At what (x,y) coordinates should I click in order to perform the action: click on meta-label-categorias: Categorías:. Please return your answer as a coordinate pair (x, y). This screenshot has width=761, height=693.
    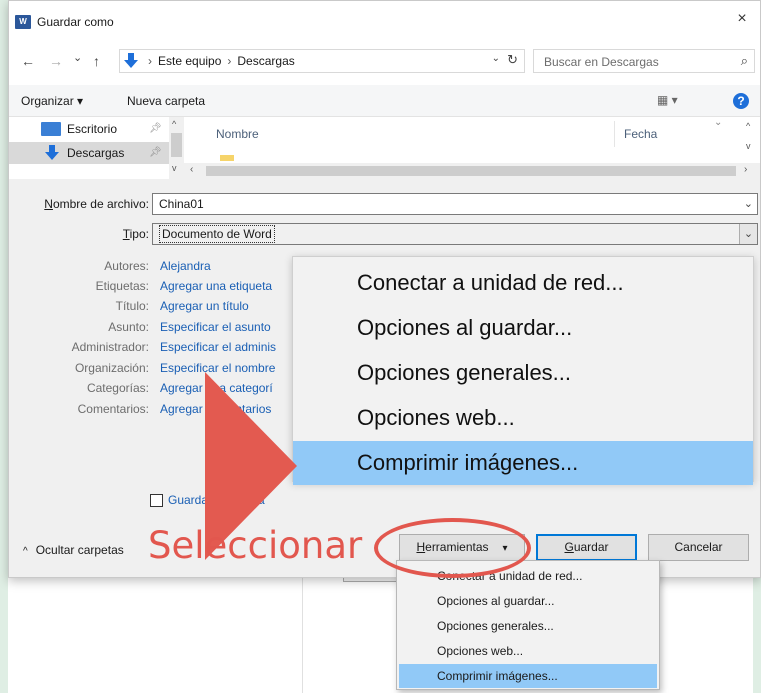
    Looking at the image, I should click on (117, 388).